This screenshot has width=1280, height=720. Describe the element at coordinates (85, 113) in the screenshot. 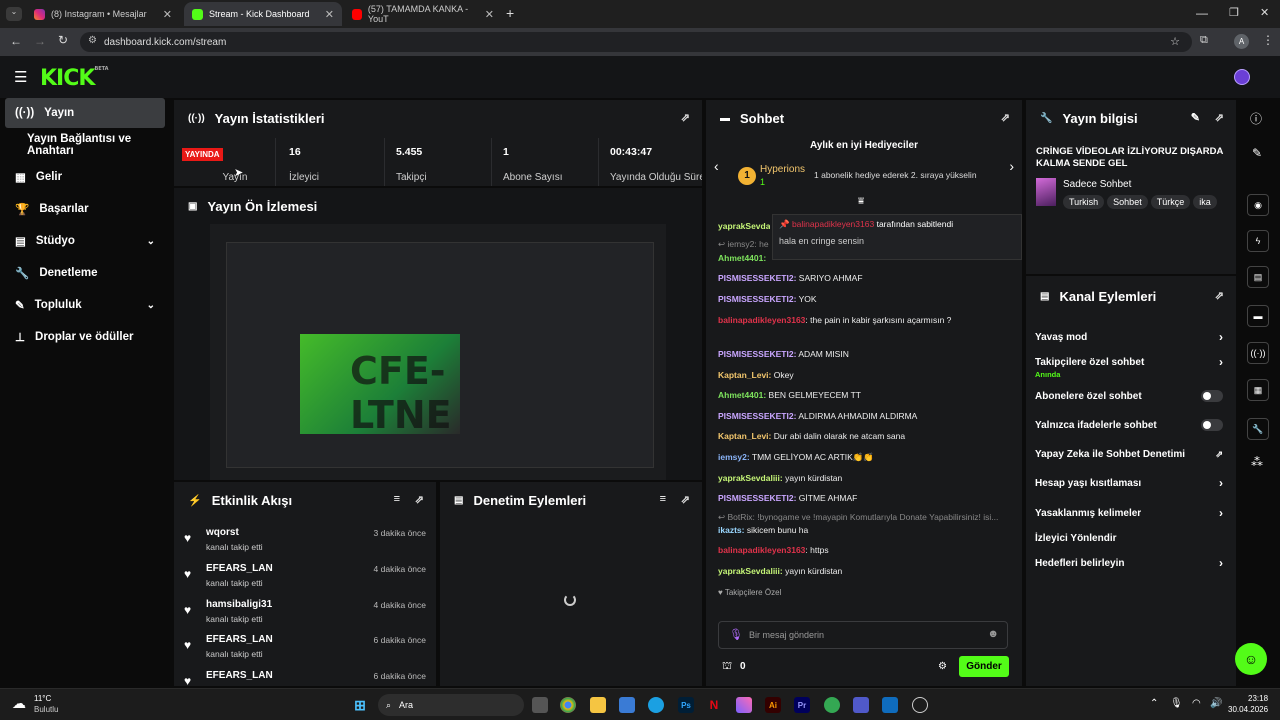

I see `sidebar-item-stream: ((·)) Yayın` at that location.